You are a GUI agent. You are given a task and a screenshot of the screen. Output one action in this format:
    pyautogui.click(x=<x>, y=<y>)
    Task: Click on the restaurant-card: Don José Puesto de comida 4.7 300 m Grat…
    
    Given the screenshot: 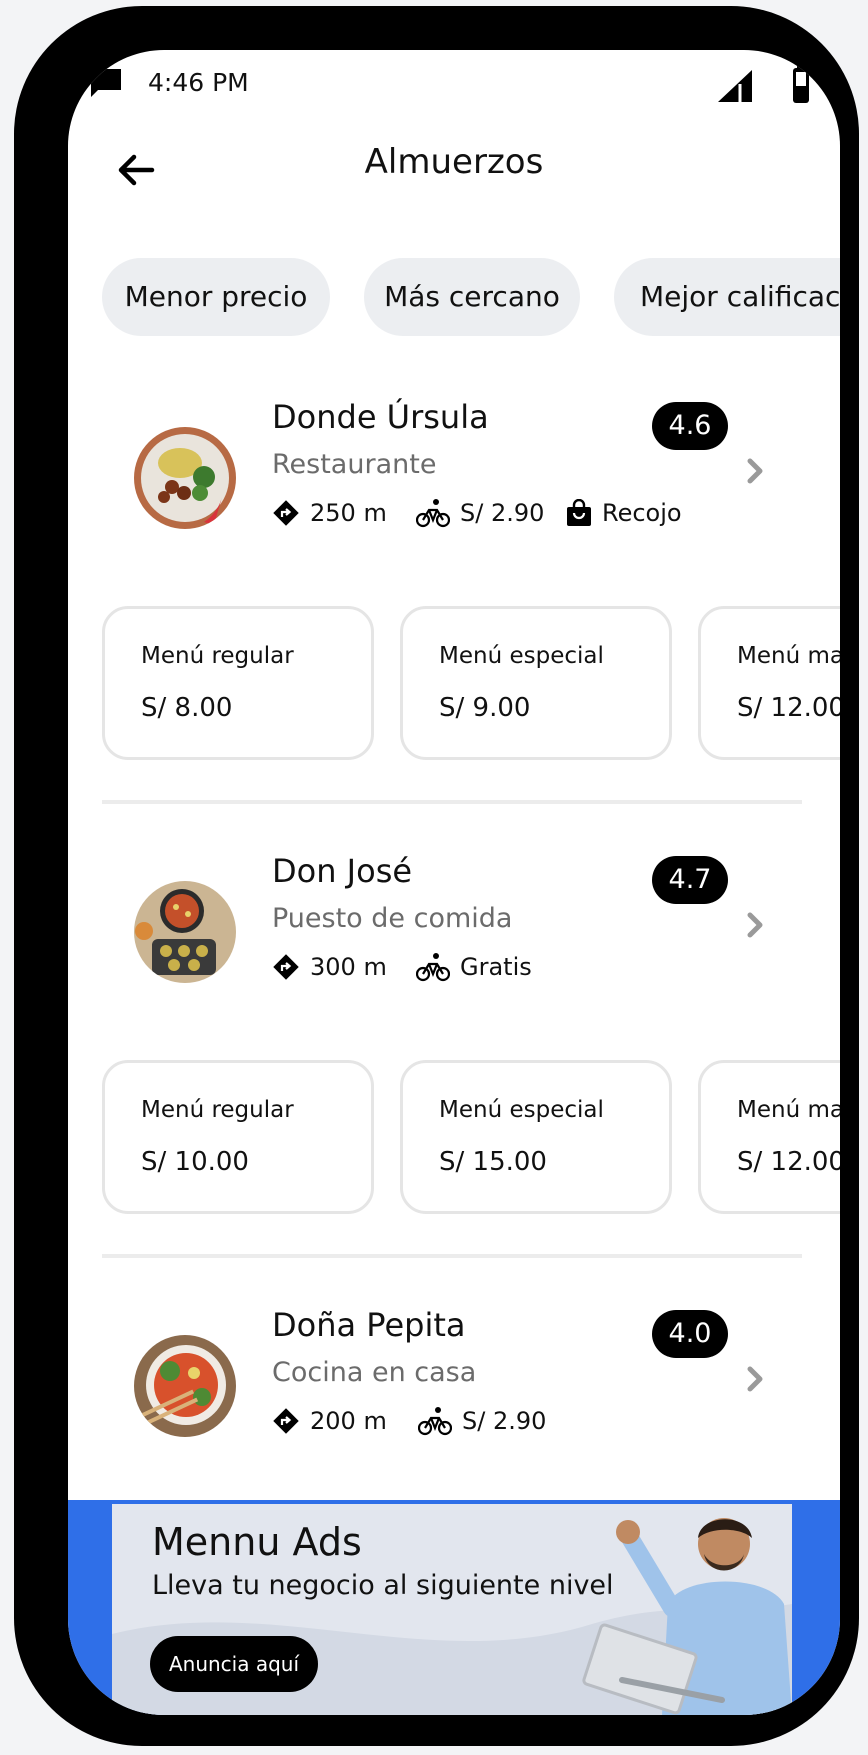 What is the action you would take?
    pyautogui.click(x=454, y=906)
    